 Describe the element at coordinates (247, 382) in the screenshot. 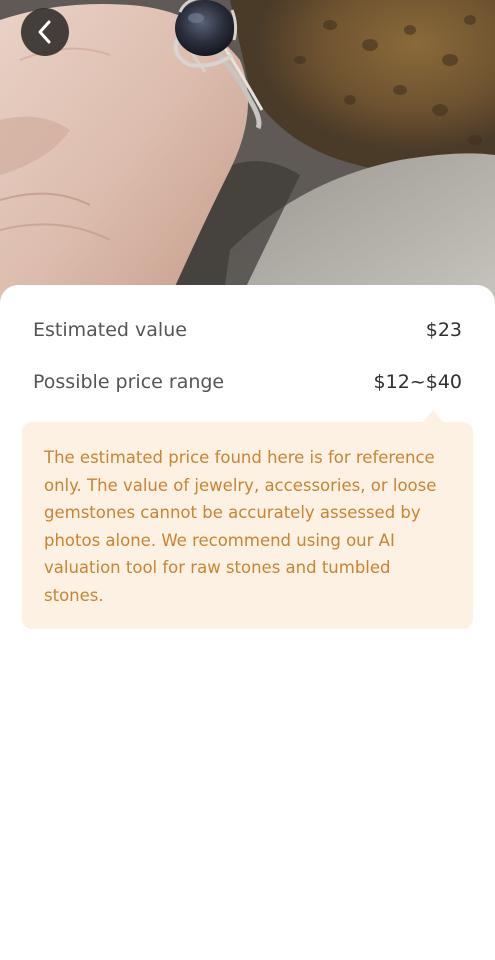

I see `price-range-row: Possible price range $12~$40` at that location.